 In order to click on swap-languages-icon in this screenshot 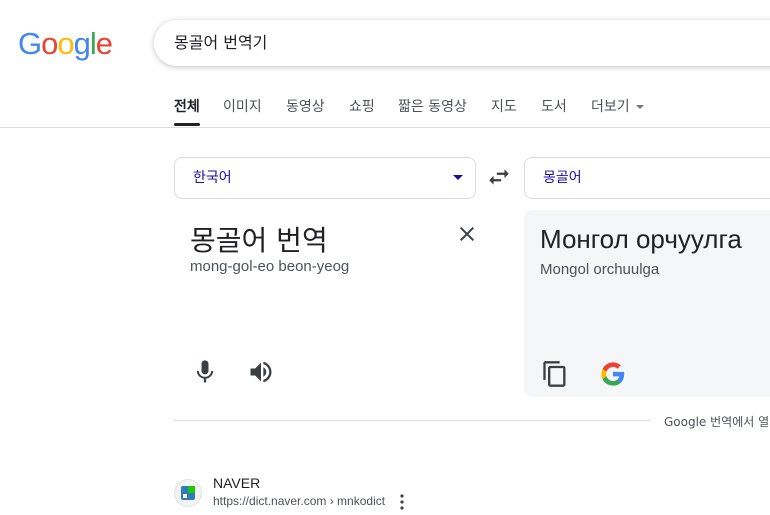, I will do `click(499, 177)`.